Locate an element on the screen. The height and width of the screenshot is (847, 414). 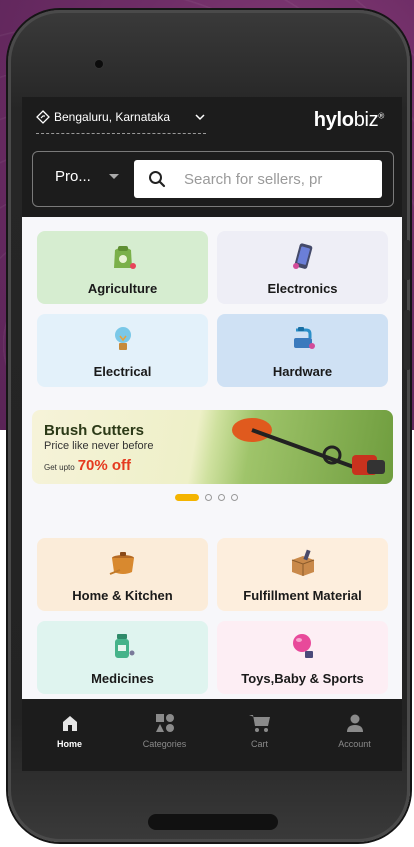
category-medicines: Medicines is located at coordinates (122, 657).